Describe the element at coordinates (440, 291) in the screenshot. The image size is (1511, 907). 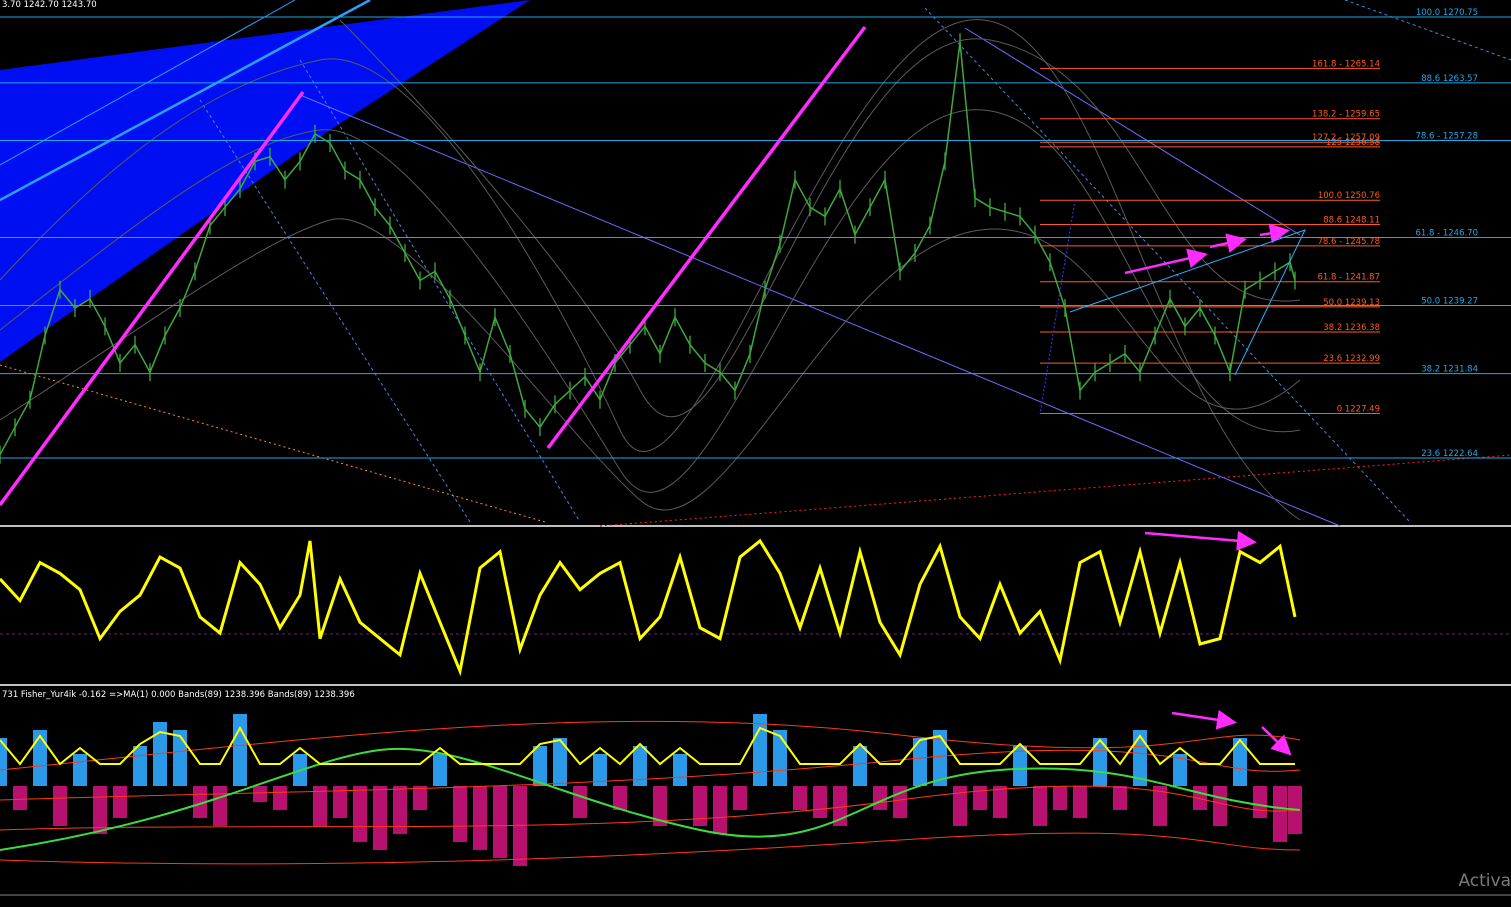
I see `dashed-trend-line` at that location.